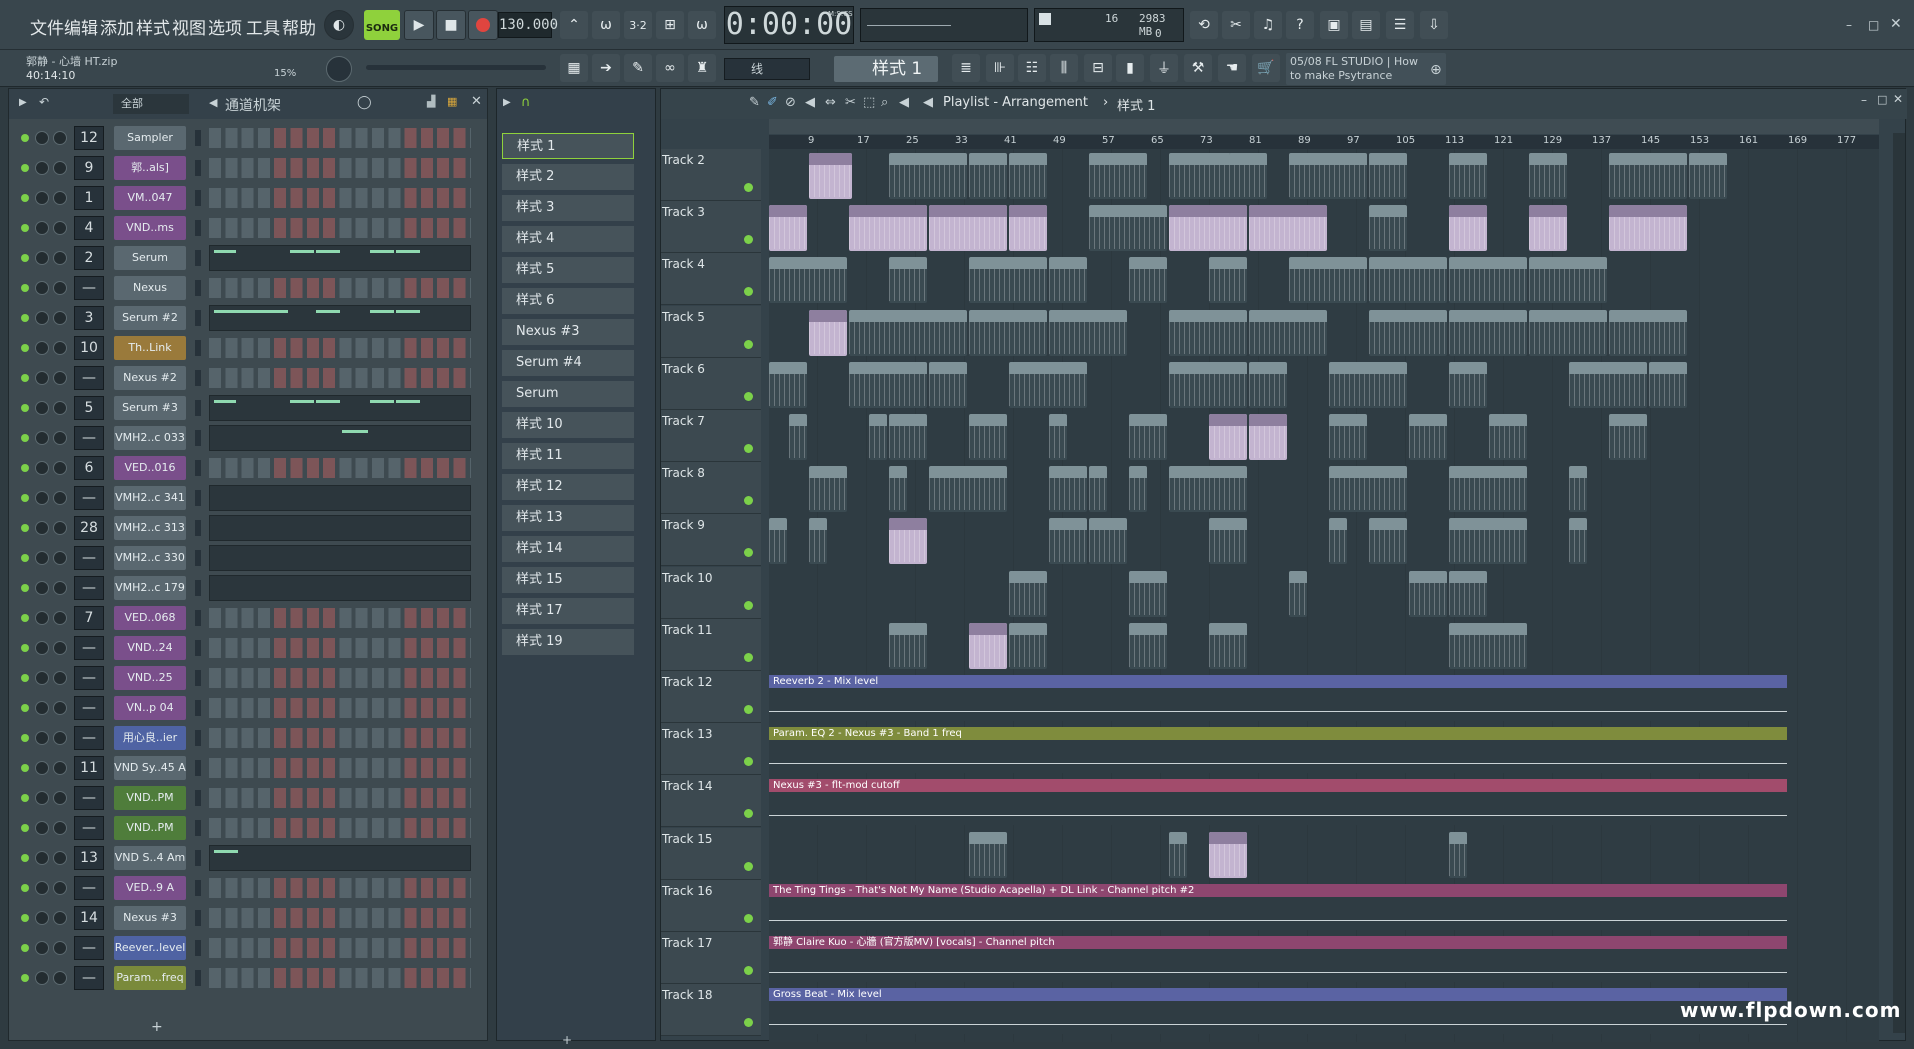 Image resolution: width=1914 pixels, height=1049 pixels. Describe the element at coordinates (150, 888) in the screenshot. I see `channel-name-button: VED..9 A` at that location.